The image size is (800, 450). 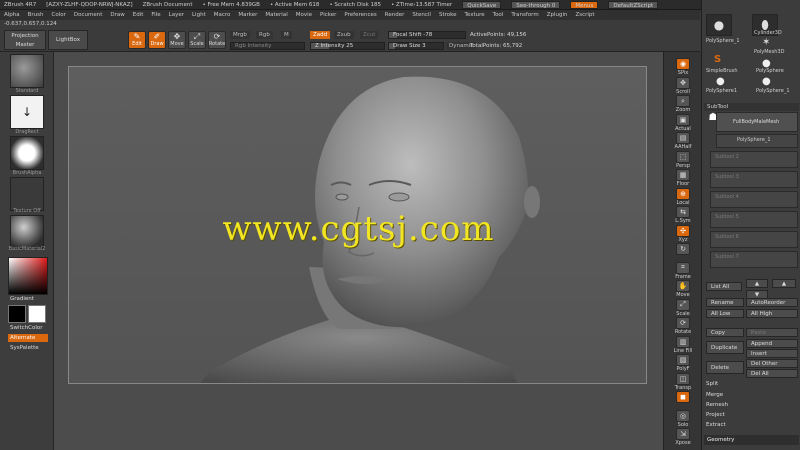 I want to click on switch-color-button: SwitchColor, so click(x=26, y=328).